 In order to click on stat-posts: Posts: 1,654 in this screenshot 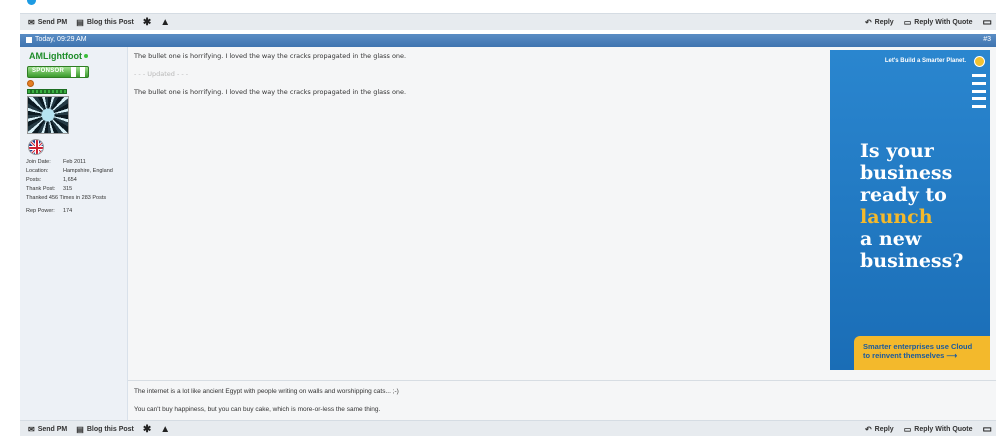, I will do `click(69, 180)`.